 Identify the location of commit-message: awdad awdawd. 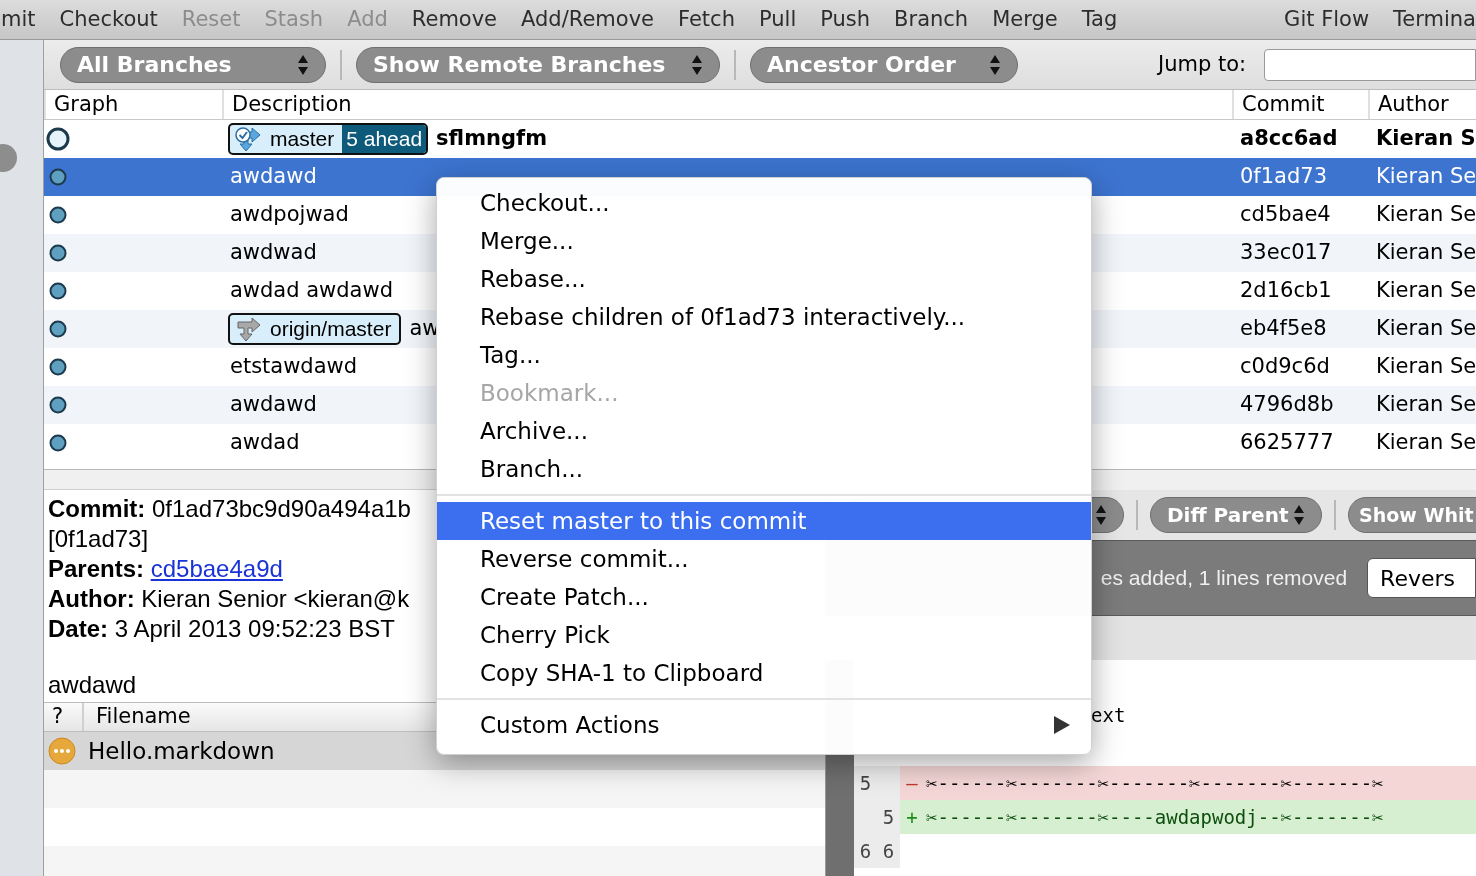
(311, 291).